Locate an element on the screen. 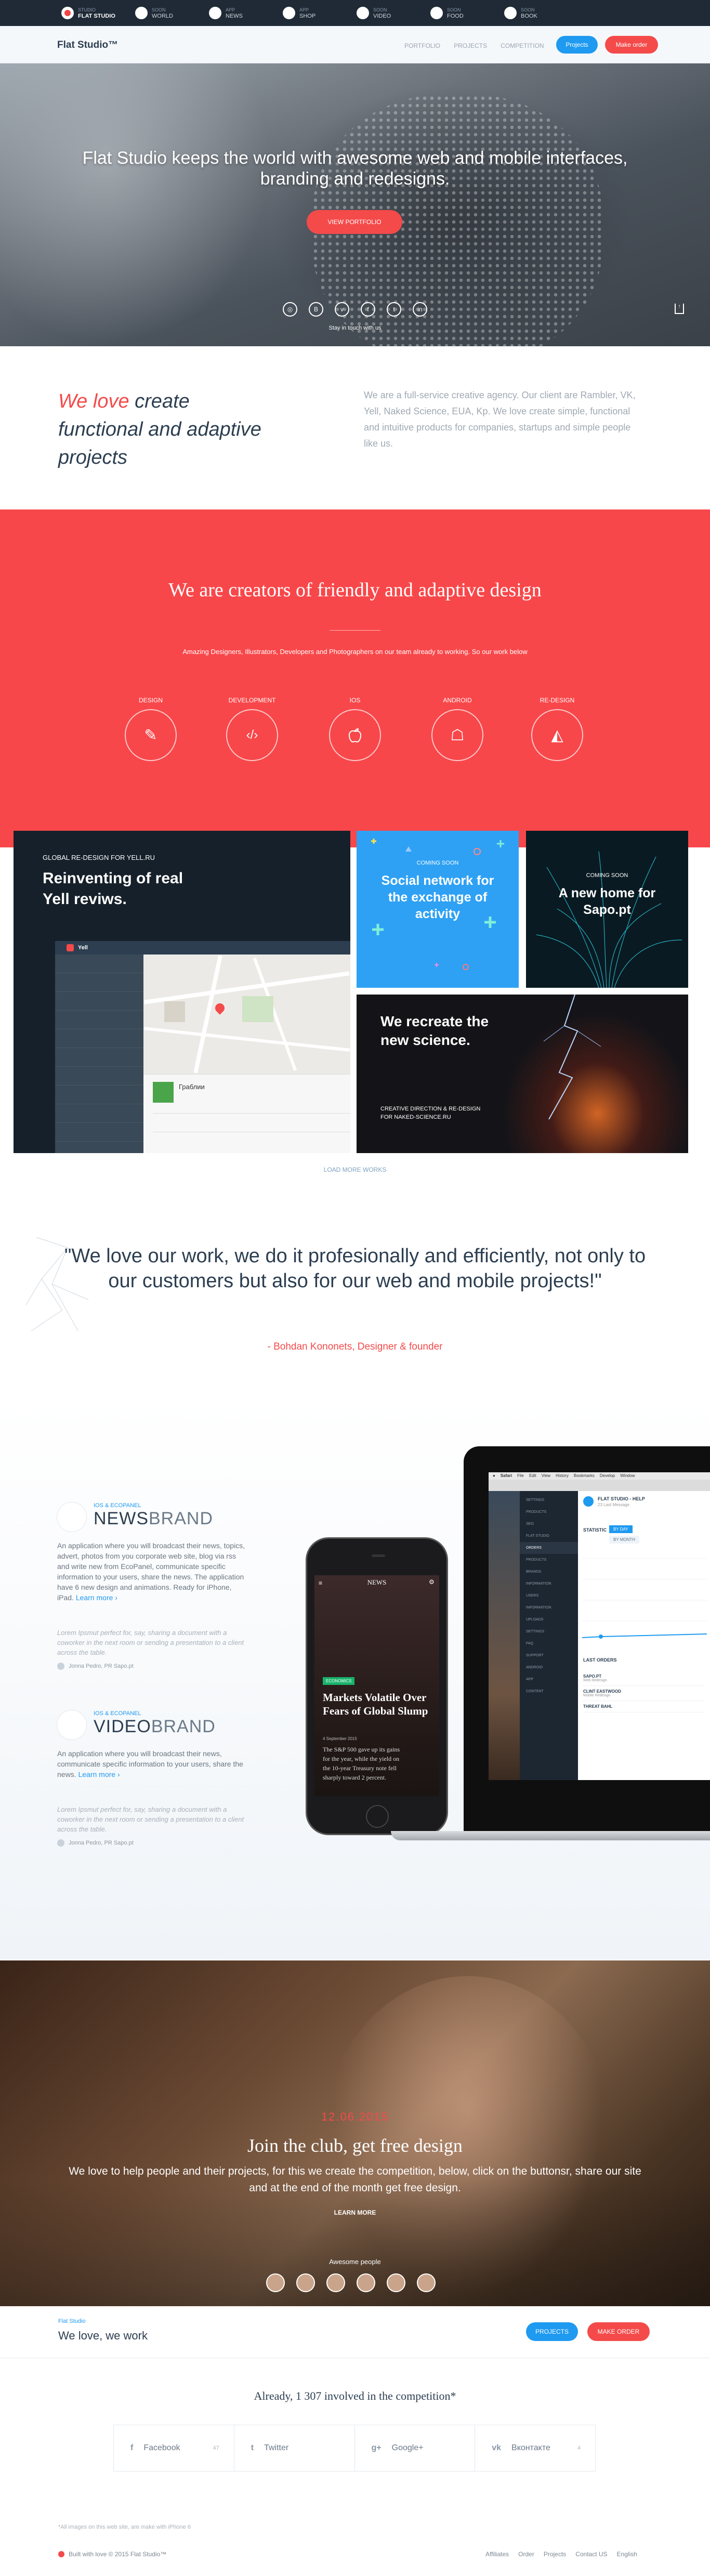 Image resolution: width=710 pixels, height=2576 pixels. menu-icon: ≡ is located at coordinates (321, 1583).